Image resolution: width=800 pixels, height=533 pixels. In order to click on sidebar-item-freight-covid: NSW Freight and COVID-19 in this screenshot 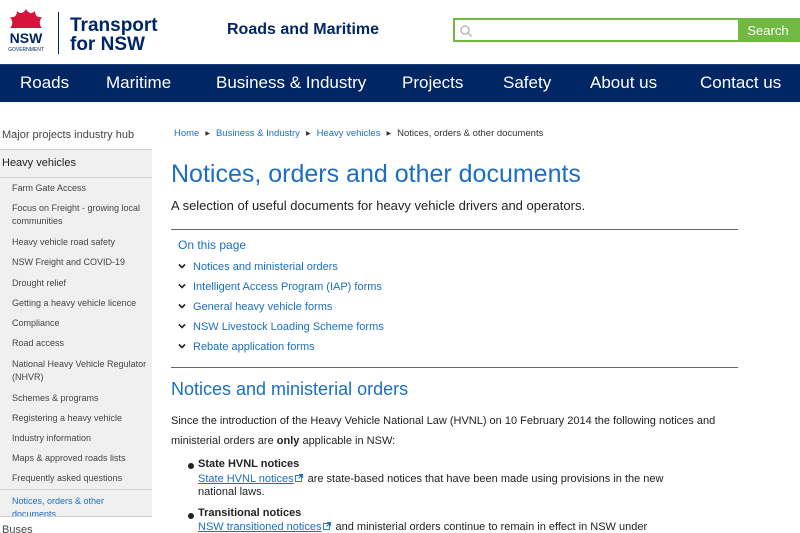, I will do `click(80, 262)`.